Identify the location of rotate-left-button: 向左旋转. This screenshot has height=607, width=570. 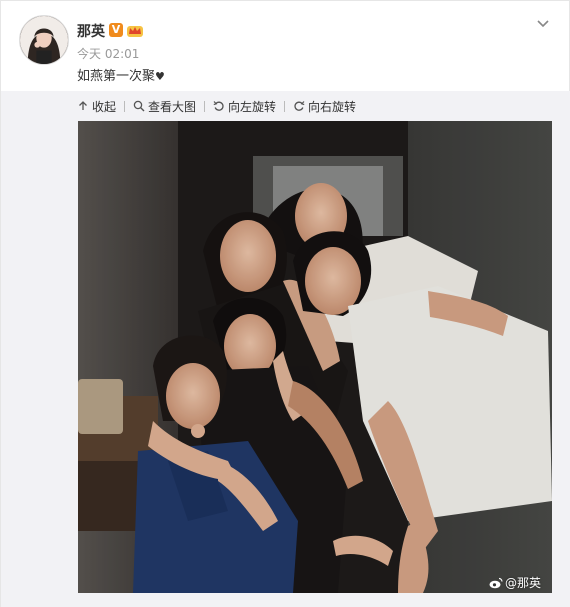
(244, 106).